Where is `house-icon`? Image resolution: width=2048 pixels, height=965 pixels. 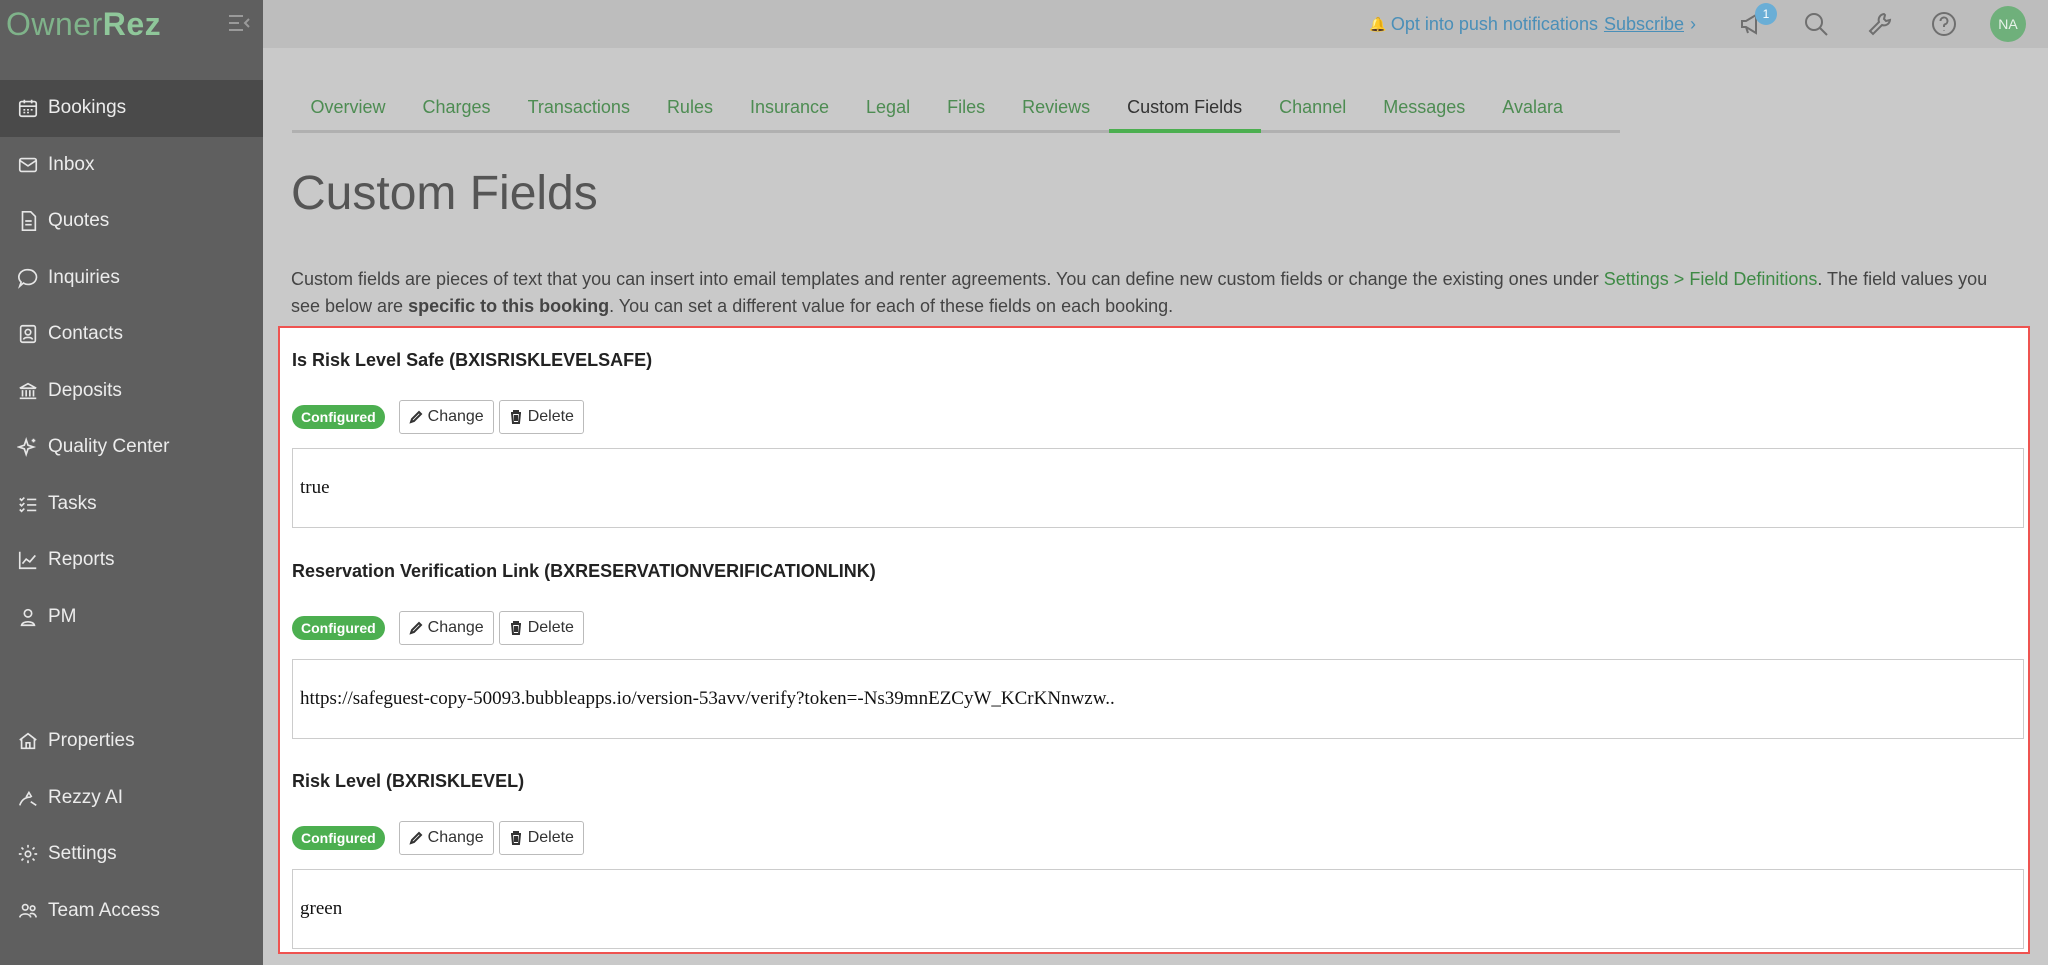
house-icon is located at coordinates (28, 741).